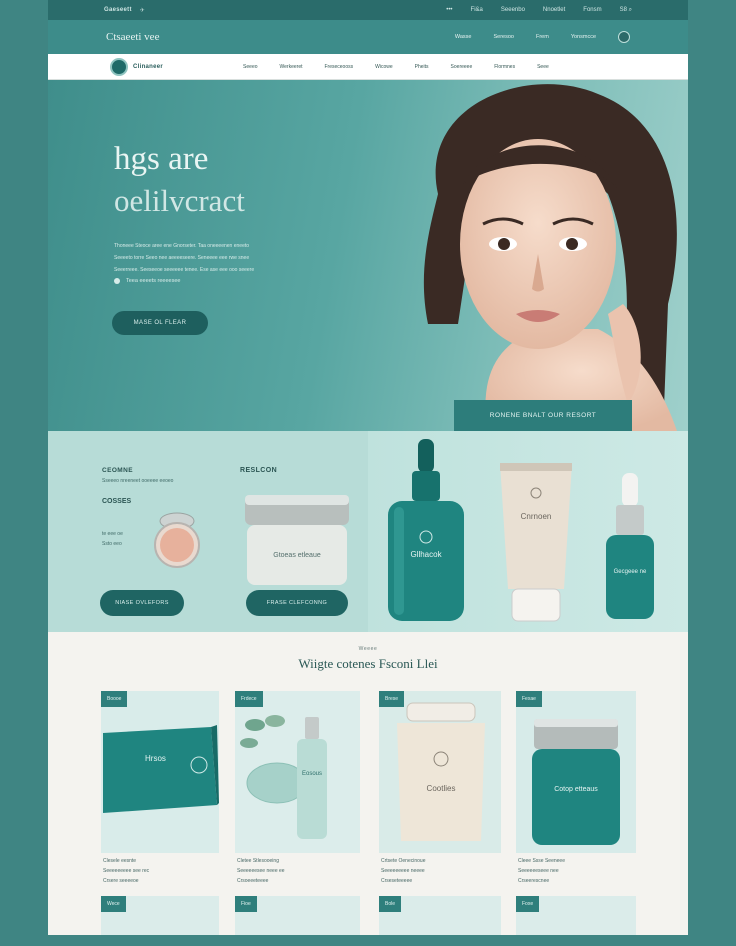 This screenshot has width=736, height=946. Describe the element at coordinates (554, 10) in the screenshot. I see `top-link: Nnoetlet` at that location.